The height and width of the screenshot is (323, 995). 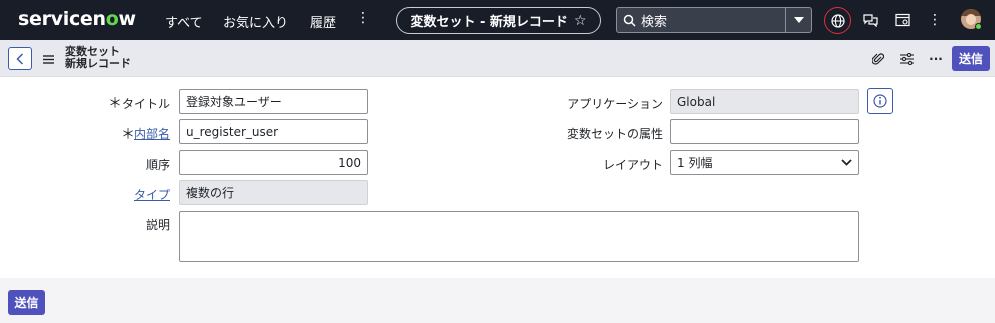 What do you see at coordinates (497, 58) in the screenshot?
I see `form-header: 変数セット 新規レコード ··· 送信` at bounding box center [497, 58].